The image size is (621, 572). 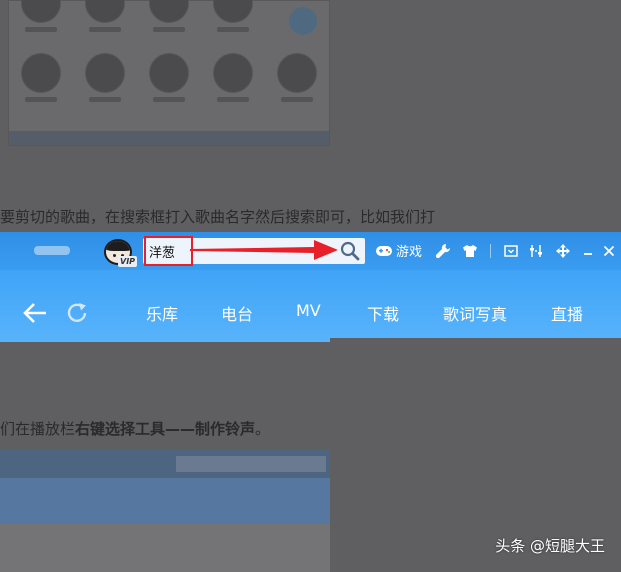 I want to click on games-button: 游戏, so click(x=398, y=250).